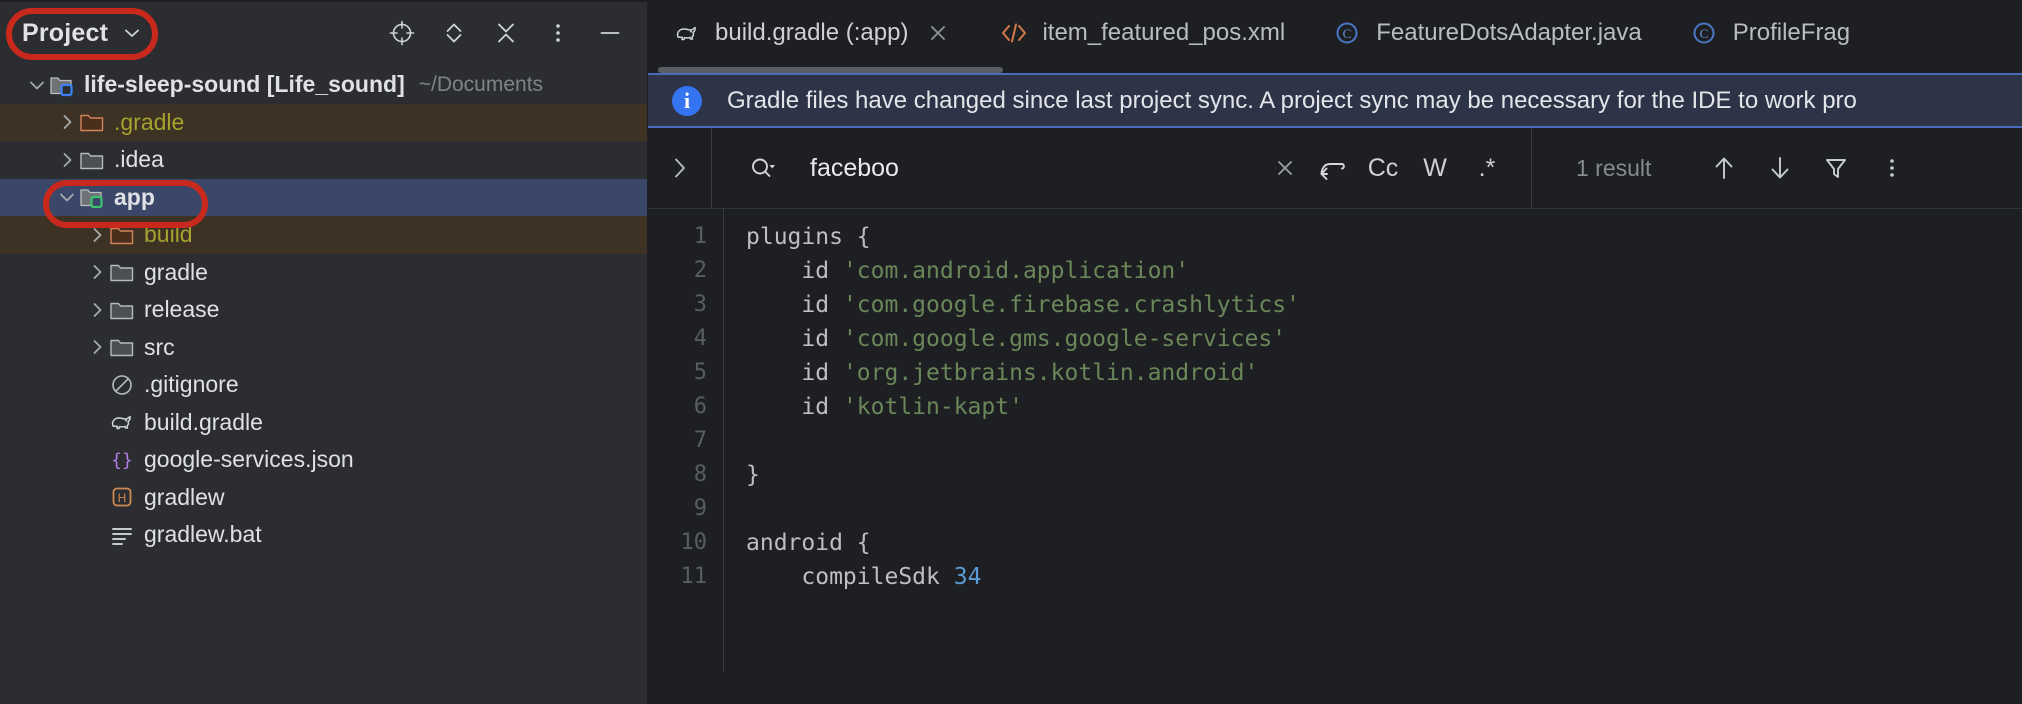 The height and width of the screenshot is (704, 2022). I want to click on tree-node-label: src, so click(159, 346).